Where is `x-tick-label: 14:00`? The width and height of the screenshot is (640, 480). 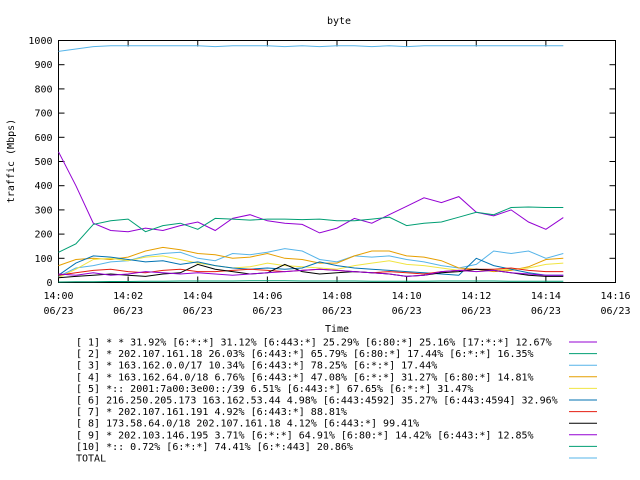
x-tick-label: 14:00 is located at coordinates (58, 296).